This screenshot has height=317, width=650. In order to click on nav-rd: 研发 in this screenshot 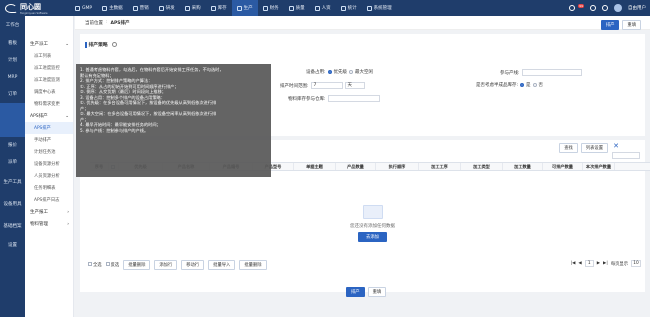, I will do `click(167, 8)`.